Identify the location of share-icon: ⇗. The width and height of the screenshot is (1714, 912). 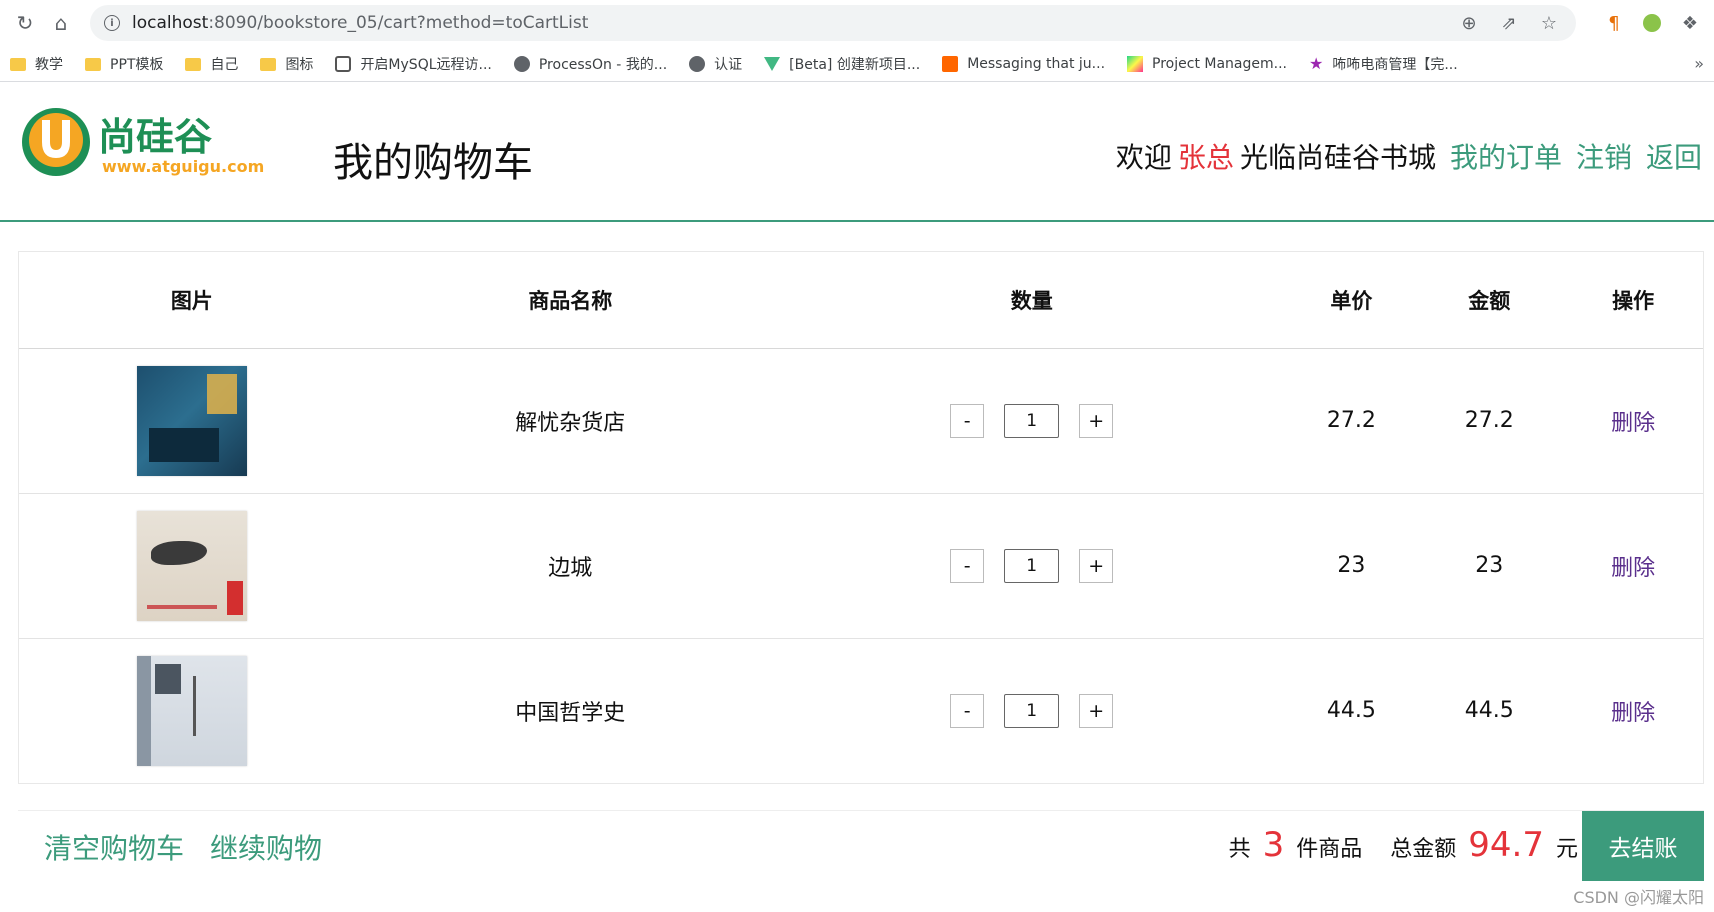
(1509, 23).